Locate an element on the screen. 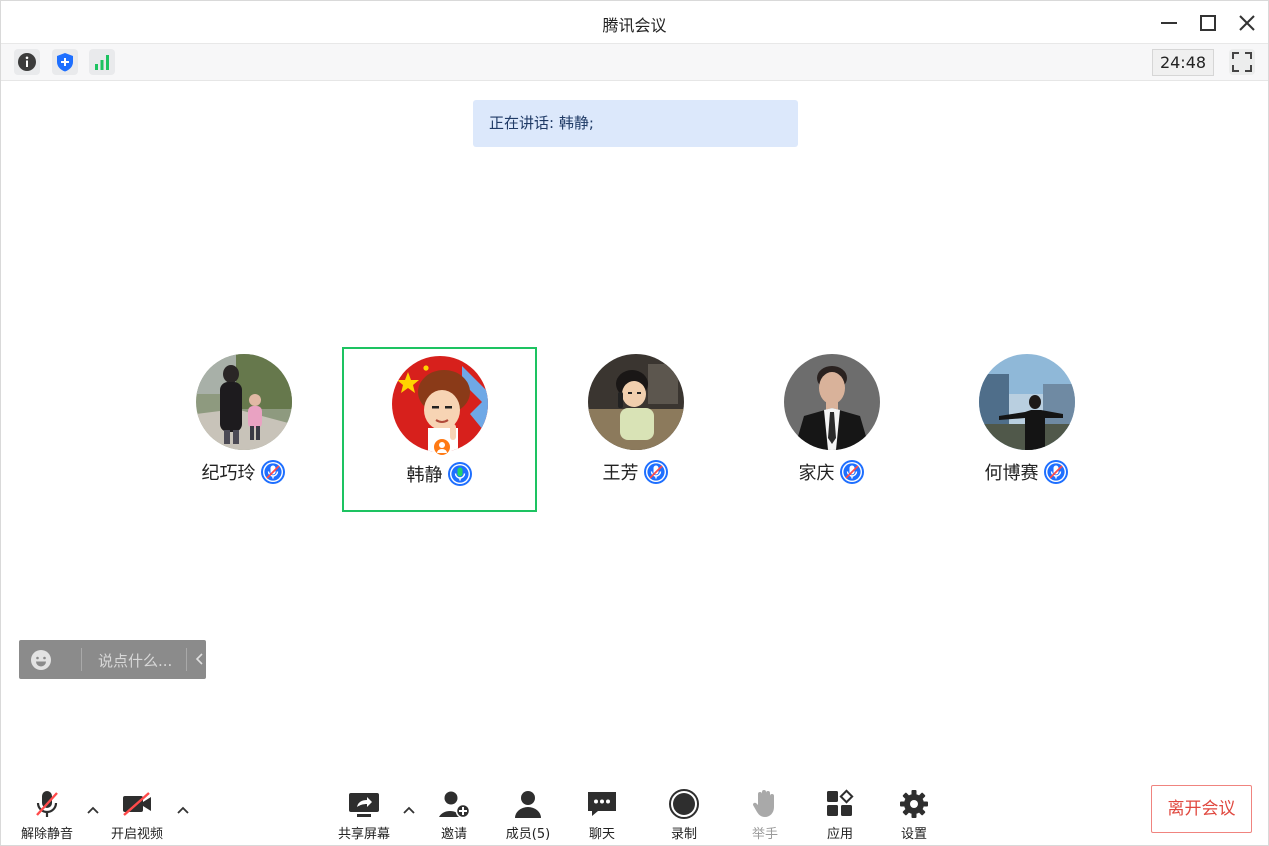 The width and height of the screenshot is (1269, 846). info-bar: 24:48 is located at coordinates (634, 62).